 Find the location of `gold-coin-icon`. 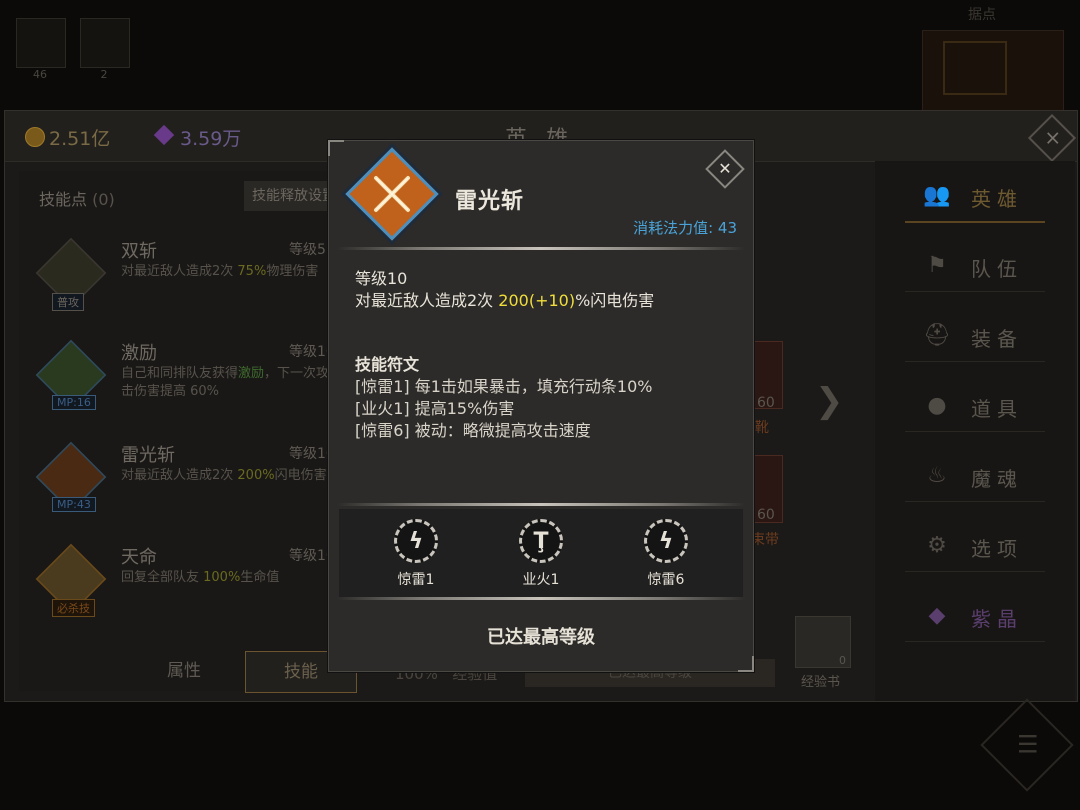

gold-coin-icon is located at coordinates (35, 137).